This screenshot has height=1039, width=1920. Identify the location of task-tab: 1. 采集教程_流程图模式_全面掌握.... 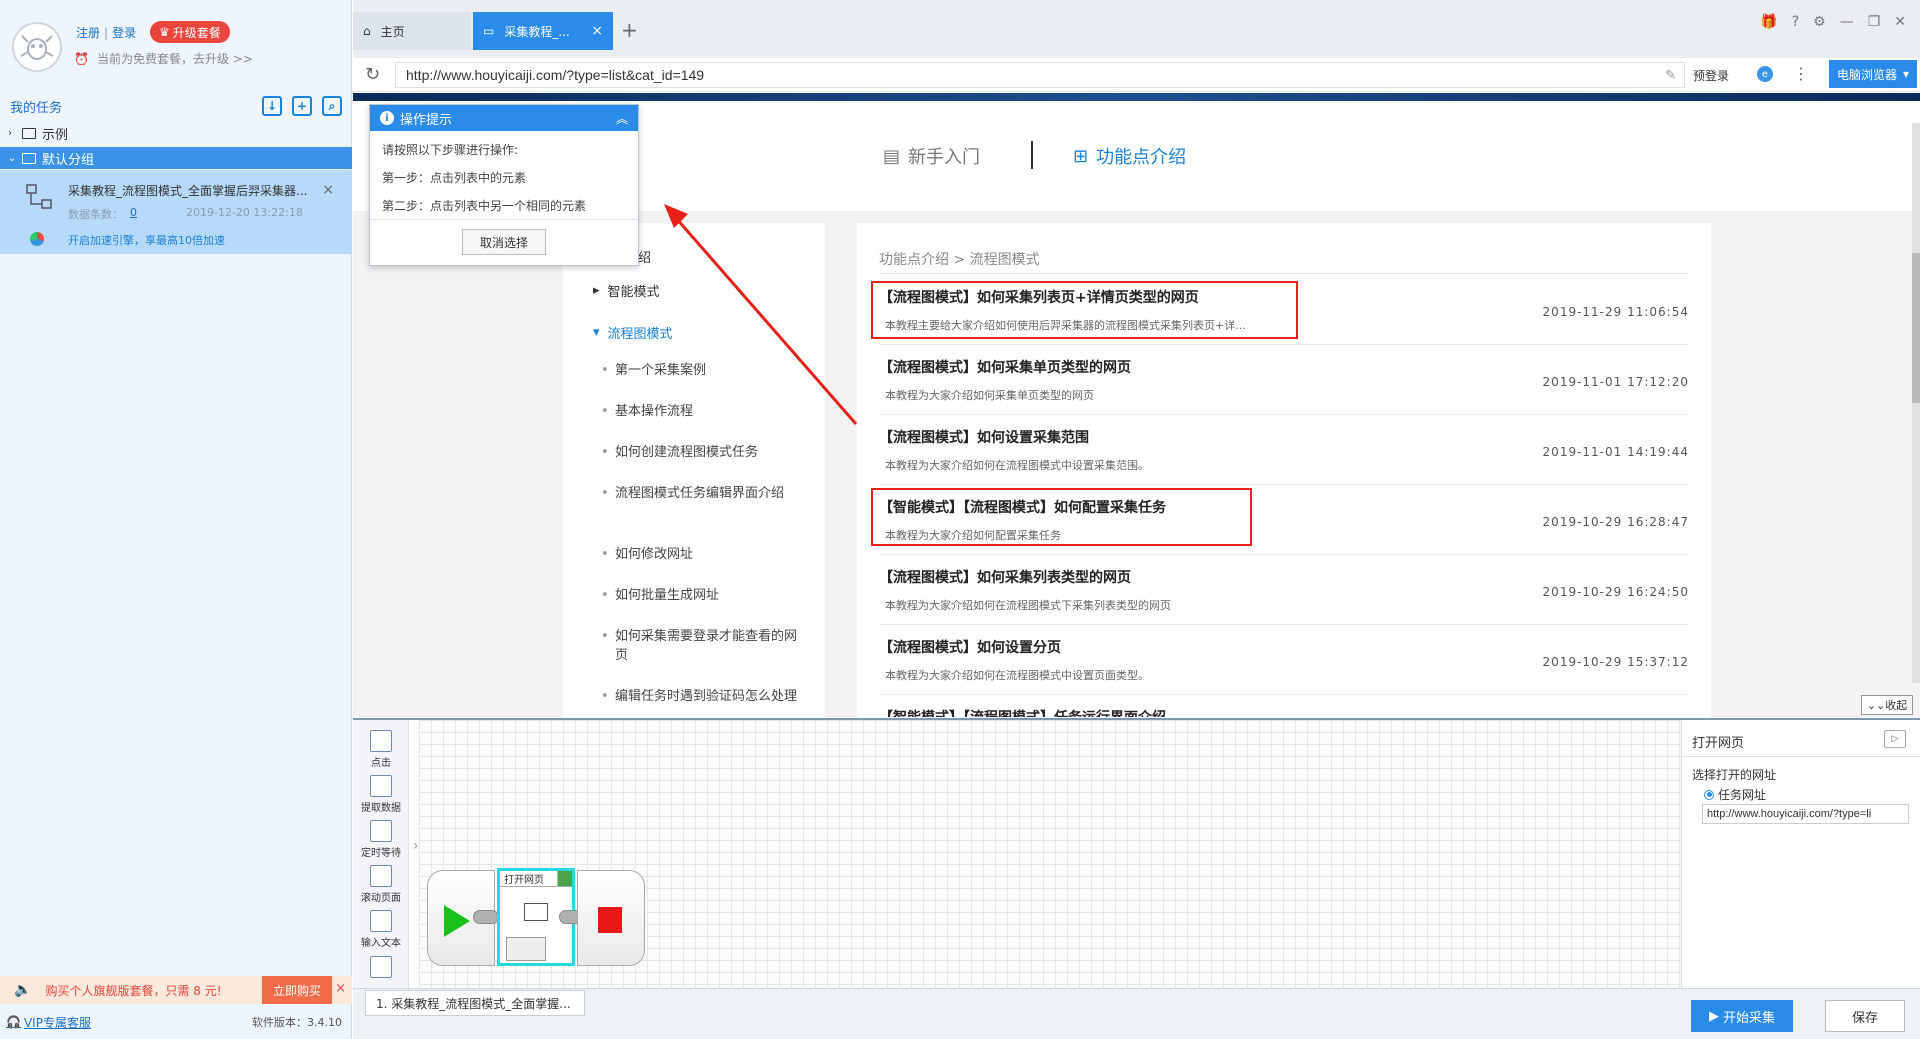
(475, 1003).